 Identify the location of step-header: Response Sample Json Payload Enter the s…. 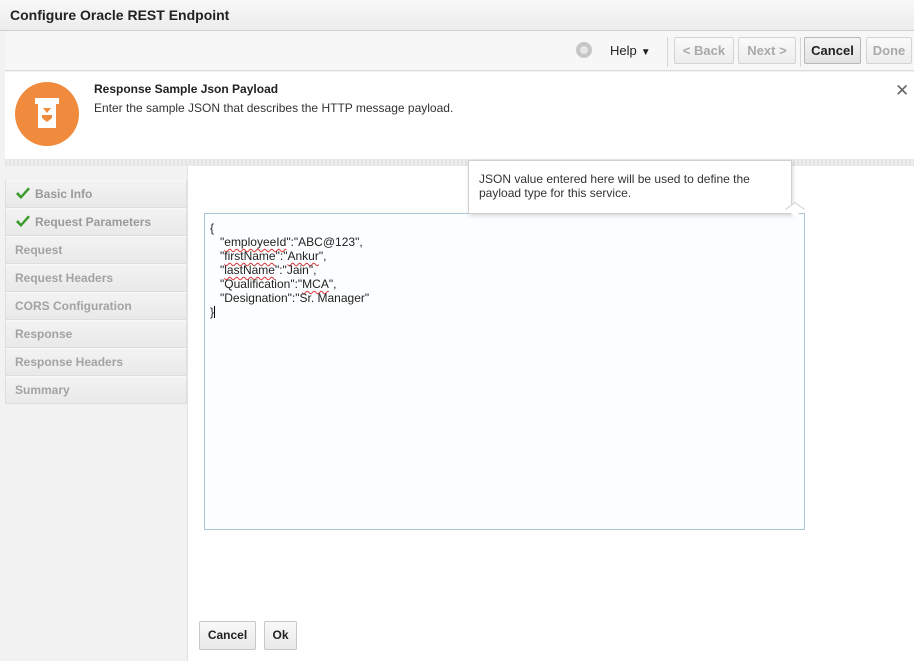
(459, 115).